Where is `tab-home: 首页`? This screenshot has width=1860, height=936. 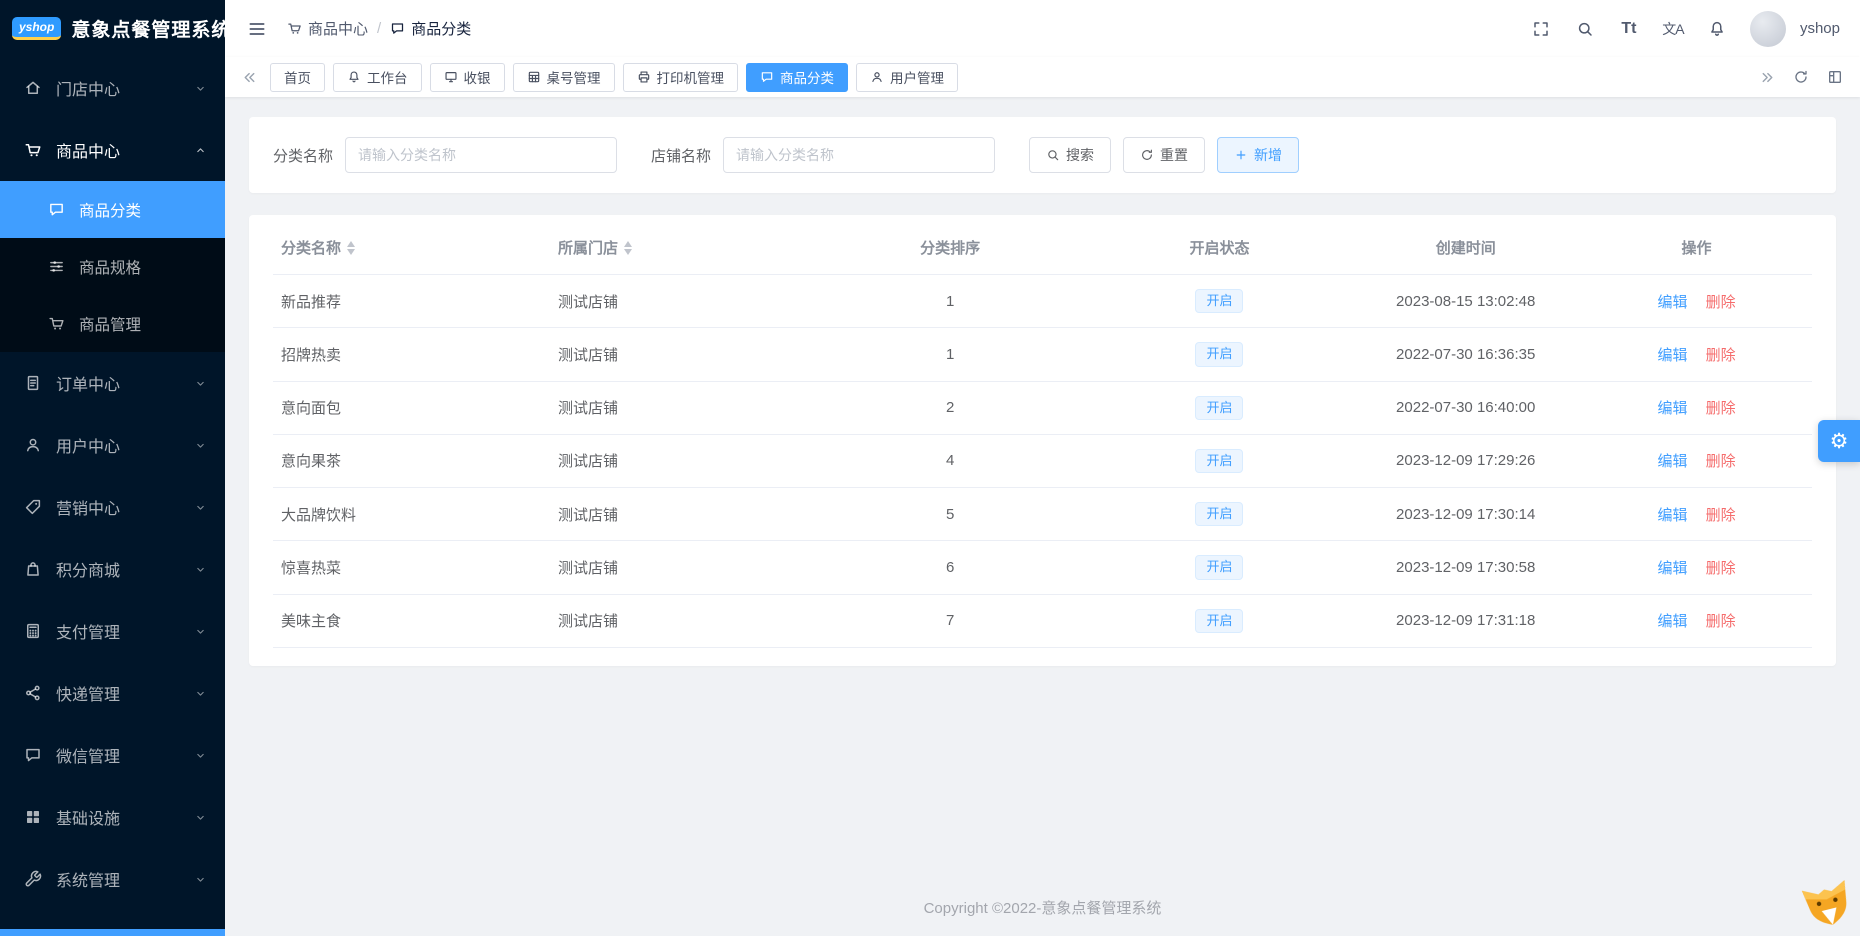 tab-home: 首页 is located at coordinates (297, 77).